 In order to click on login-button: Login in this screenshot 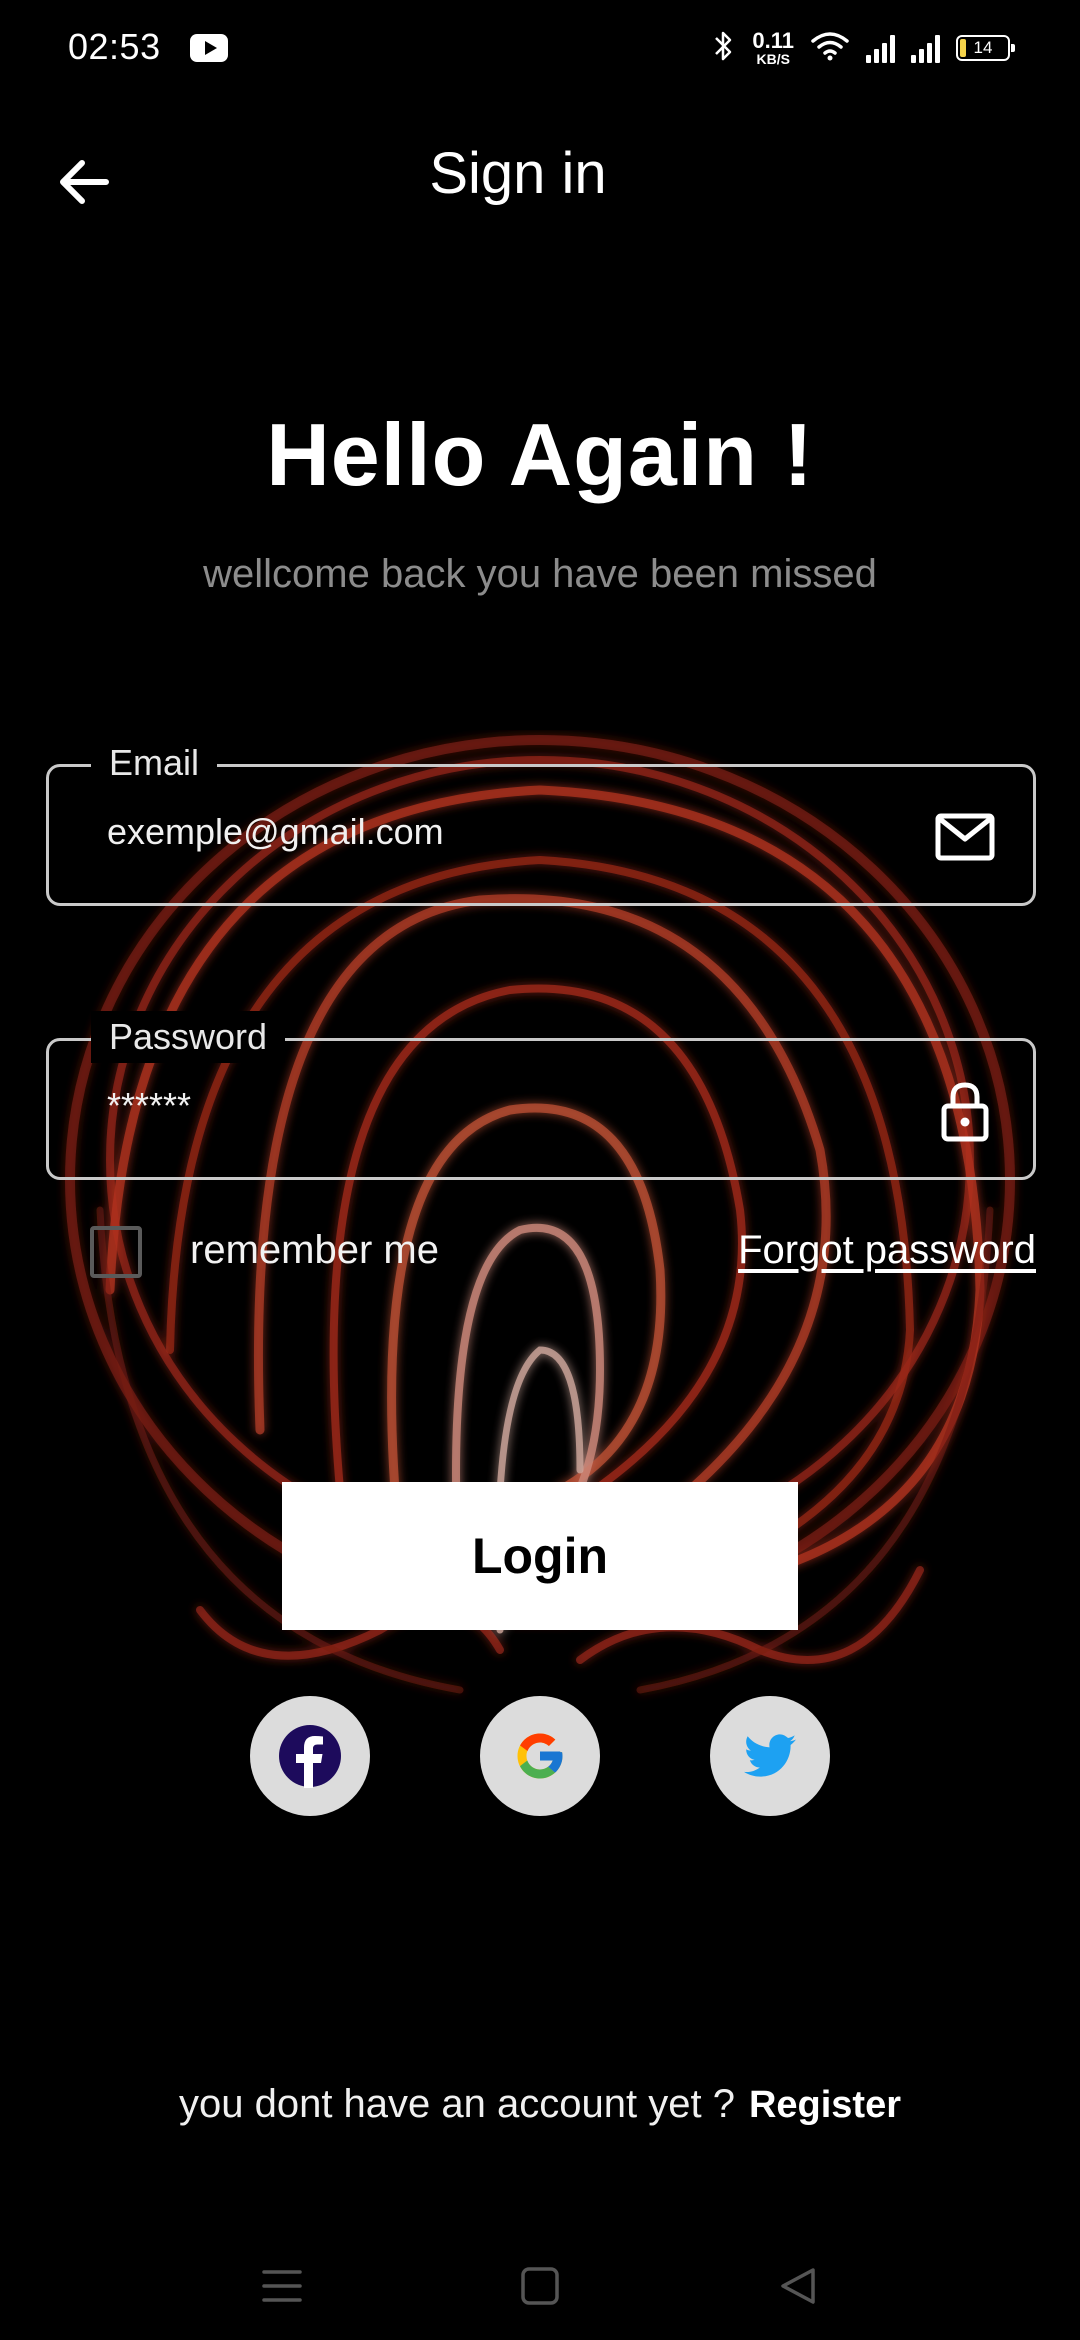, I will do `click(540, 1556)`.